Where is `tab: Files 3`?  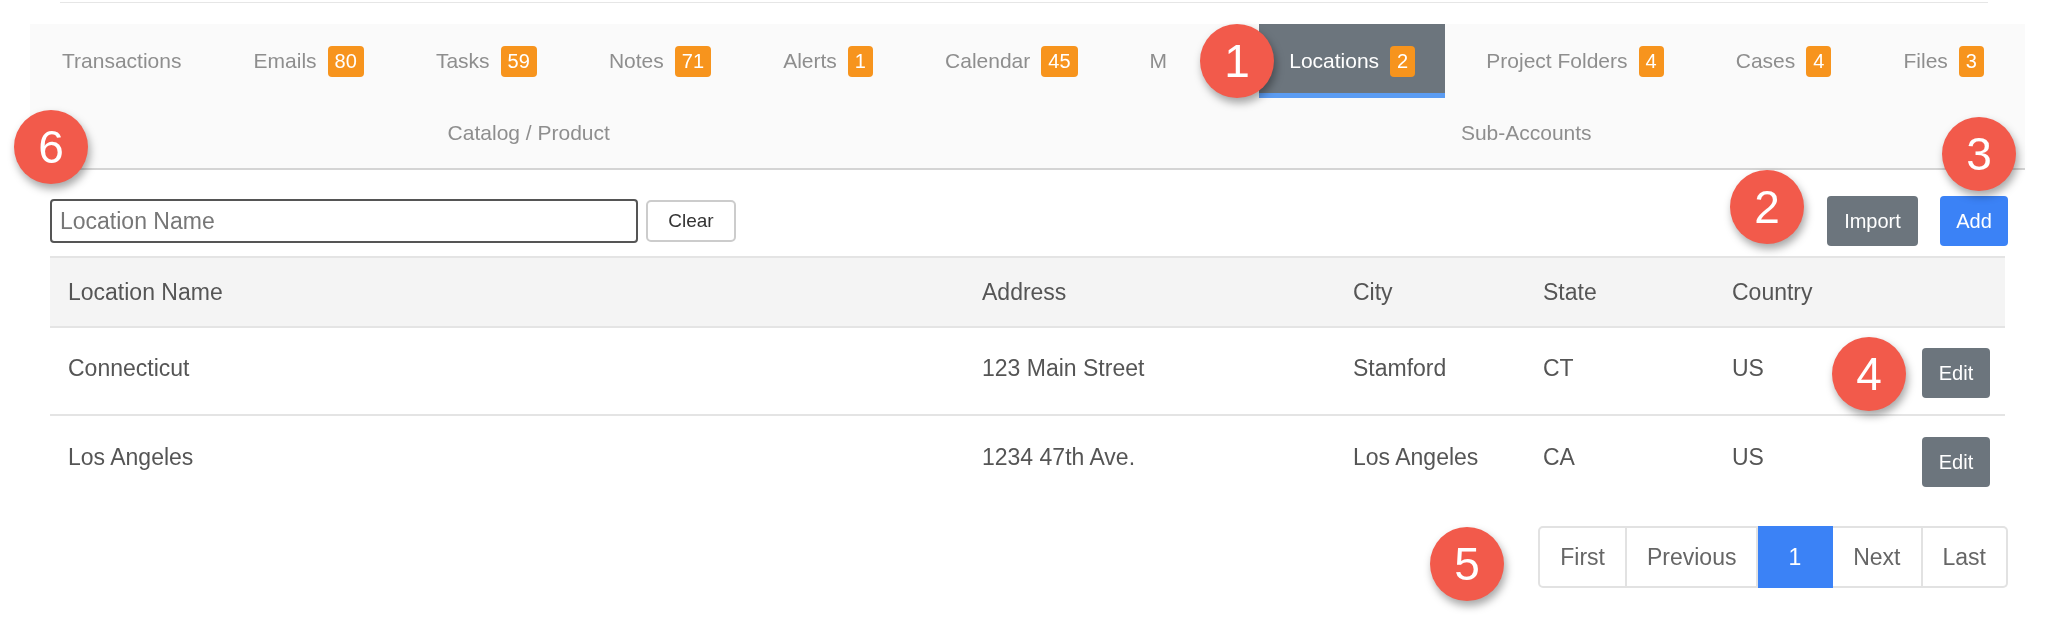
tab: Files 3 is located at coordinates (1943, 61).